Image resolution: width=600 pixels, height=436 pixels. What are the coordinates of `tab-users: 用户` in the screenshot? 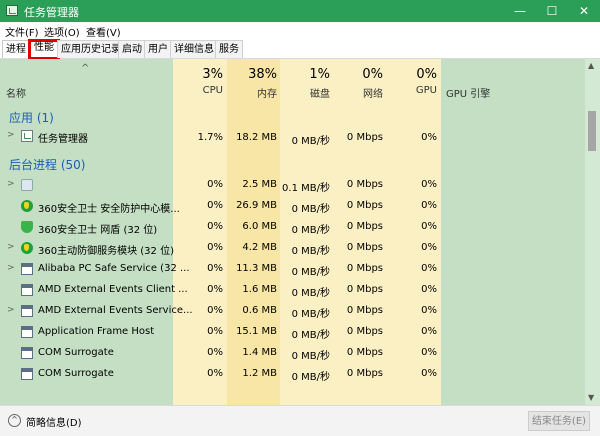 It's located at (158, 49).